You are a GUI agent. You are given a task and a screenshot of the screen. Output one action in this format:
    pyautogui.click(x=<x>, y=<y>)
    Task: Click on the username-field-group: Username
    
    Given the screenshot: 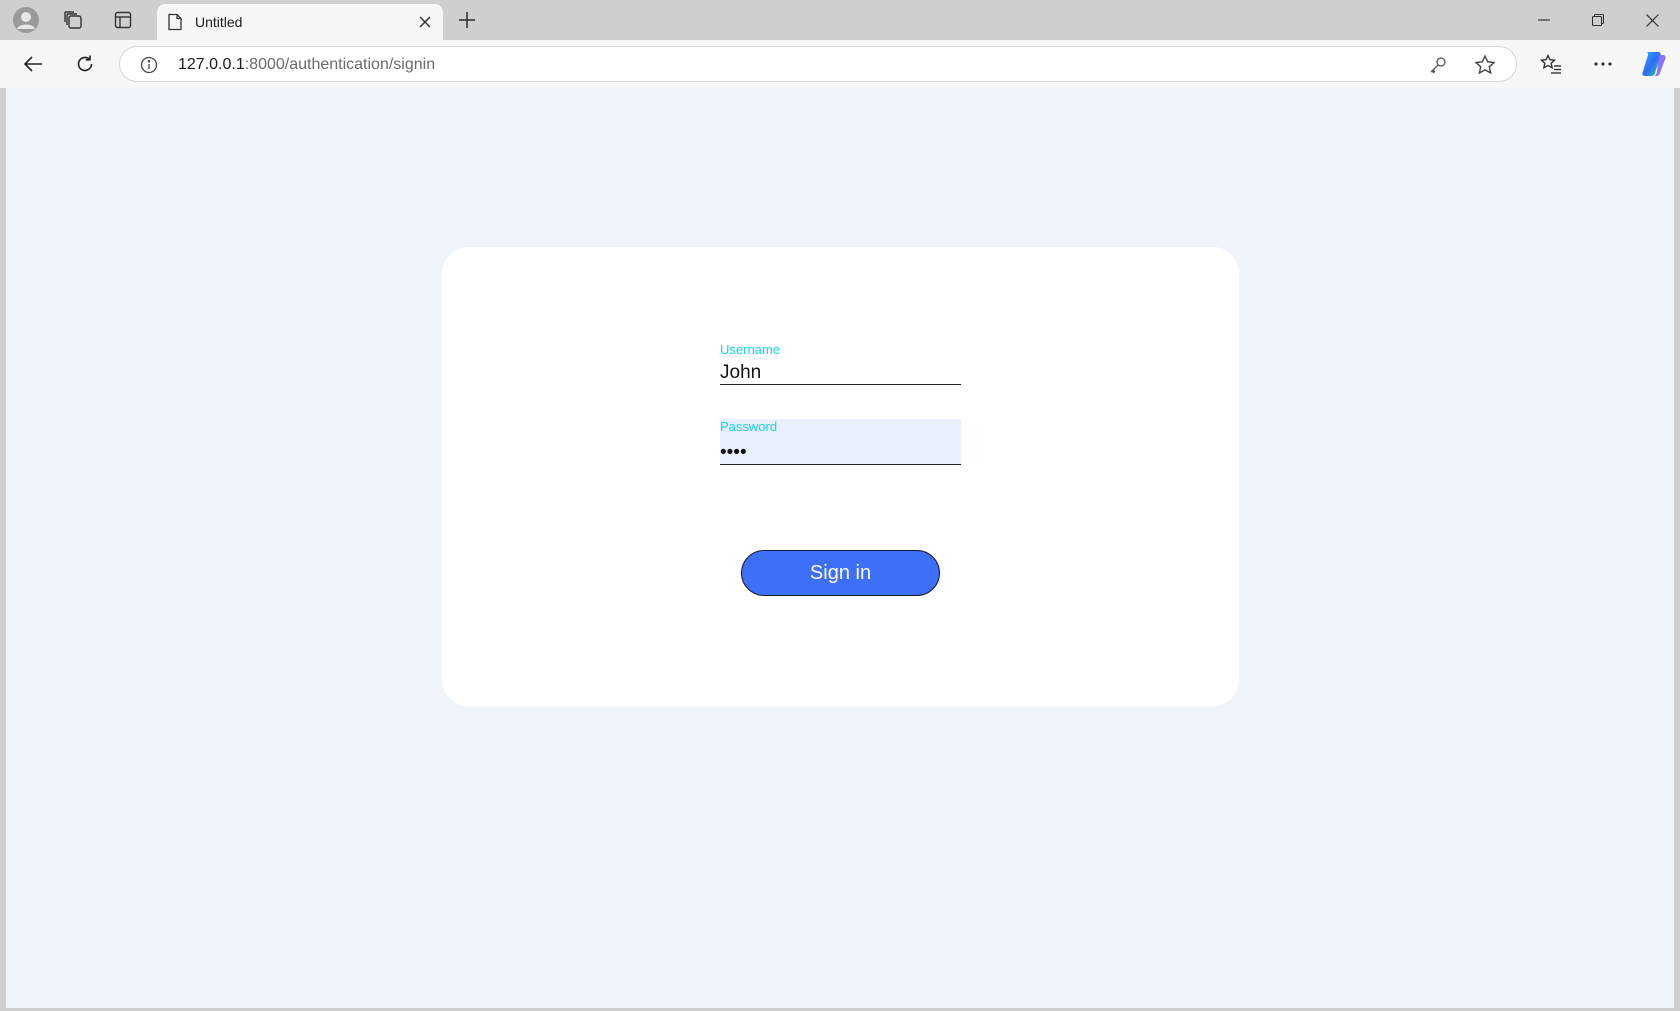 What is the action you would take?
    pyautogui.click(x=840, y=369)
    